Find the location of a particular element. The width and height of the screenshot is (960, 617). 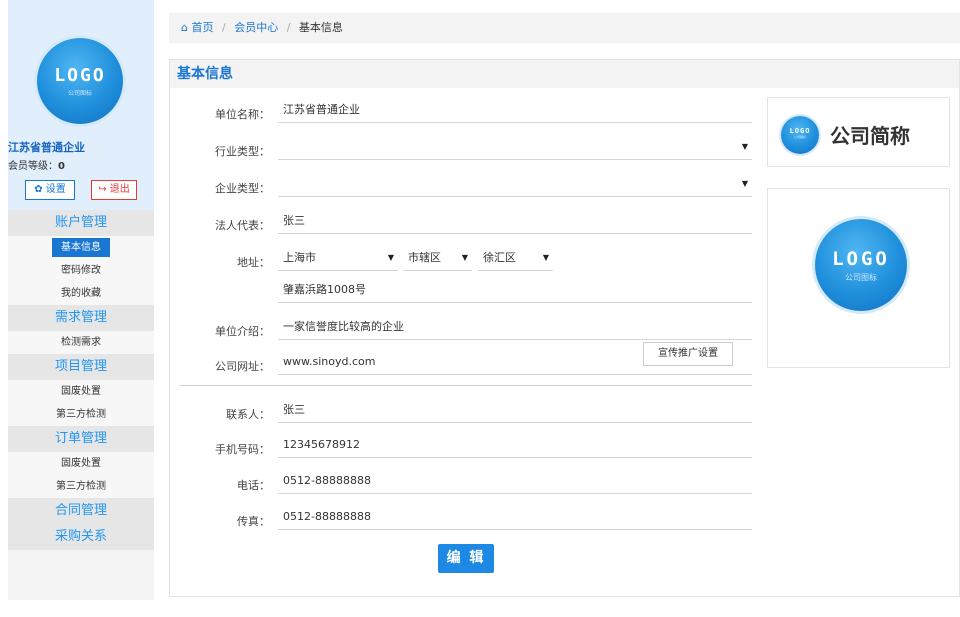

breadcrumb: ⌂ 首页 / 会员中心 / 基本信息 is located at coordinates (564, 28).